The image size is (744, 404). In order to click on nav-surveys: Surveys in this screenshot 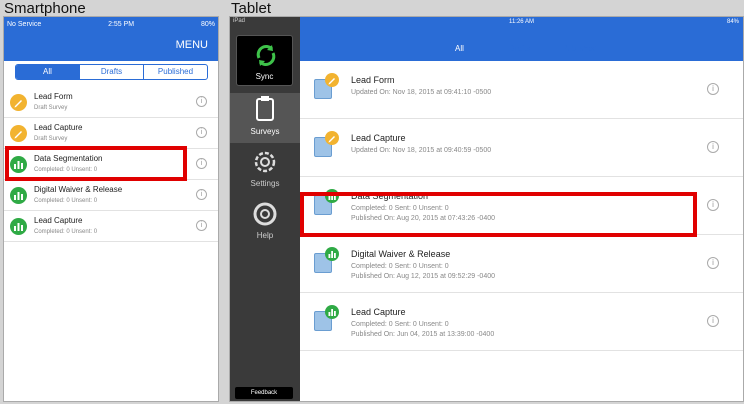, I will do `click(265, 118)`.